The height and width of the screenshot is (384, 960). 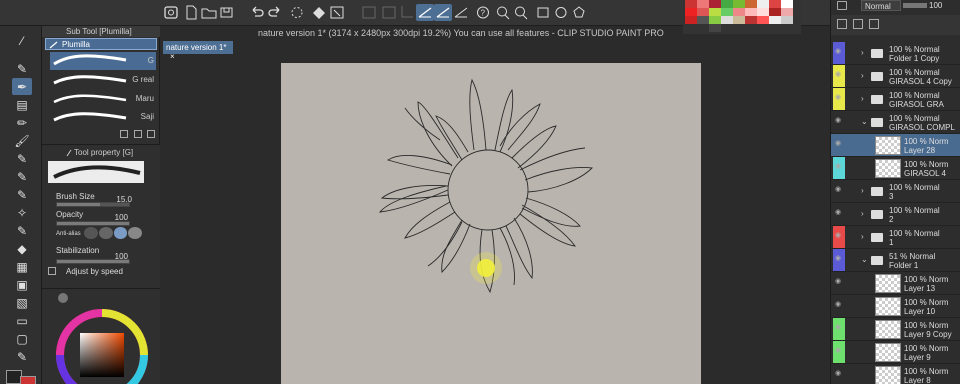 I want to click on eraser-icon: ◆, so click(x=22, y=248).